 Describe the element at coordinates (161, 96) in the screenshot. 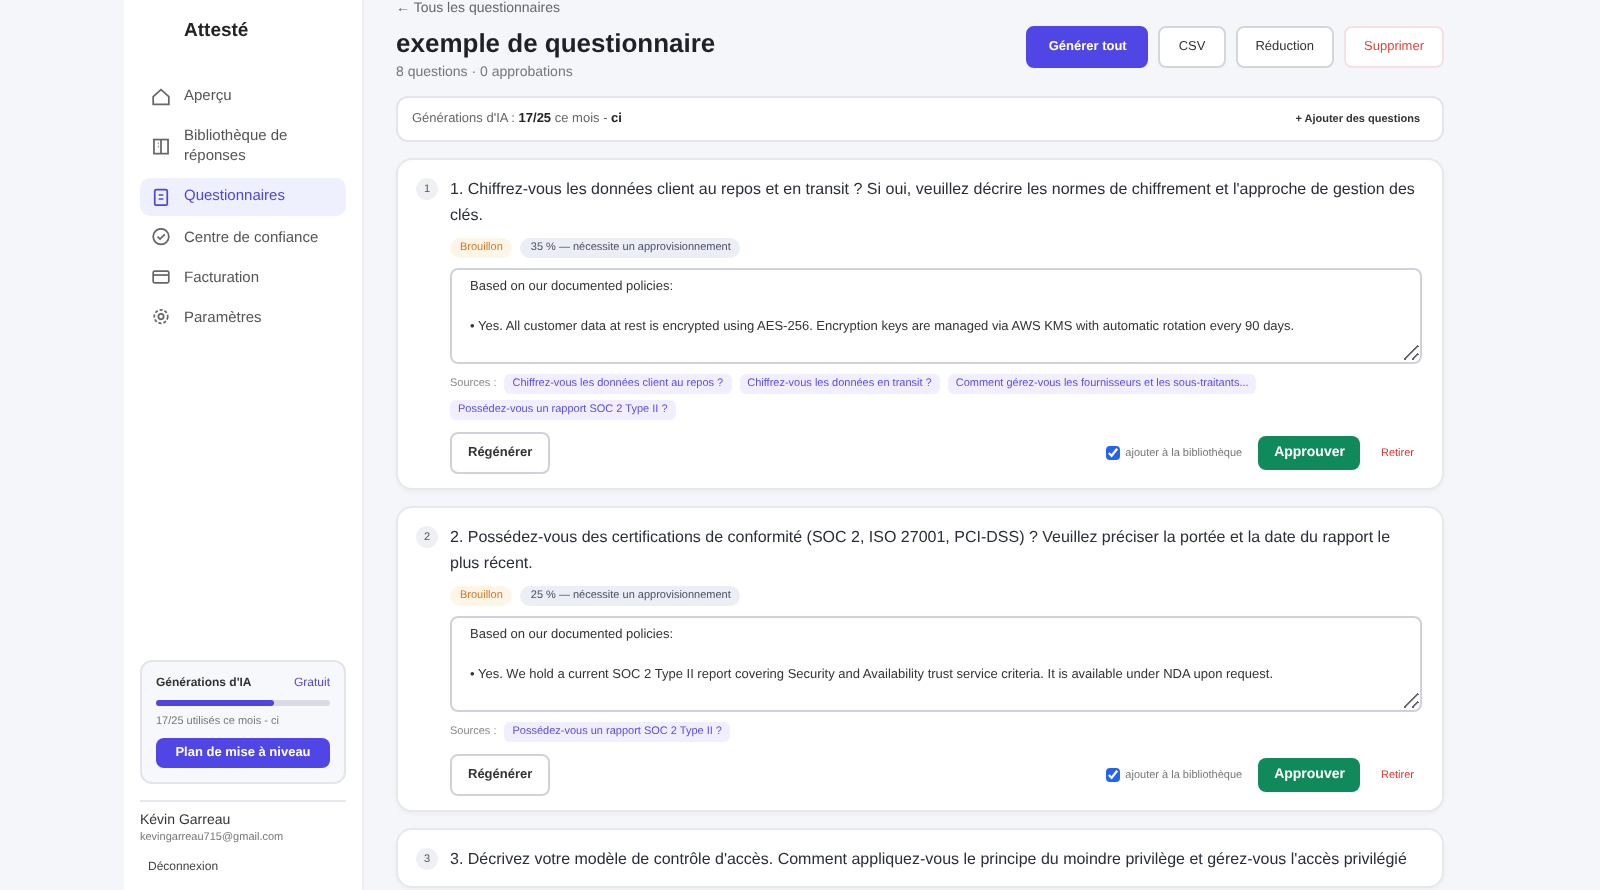

I see `home-icon` at that location.